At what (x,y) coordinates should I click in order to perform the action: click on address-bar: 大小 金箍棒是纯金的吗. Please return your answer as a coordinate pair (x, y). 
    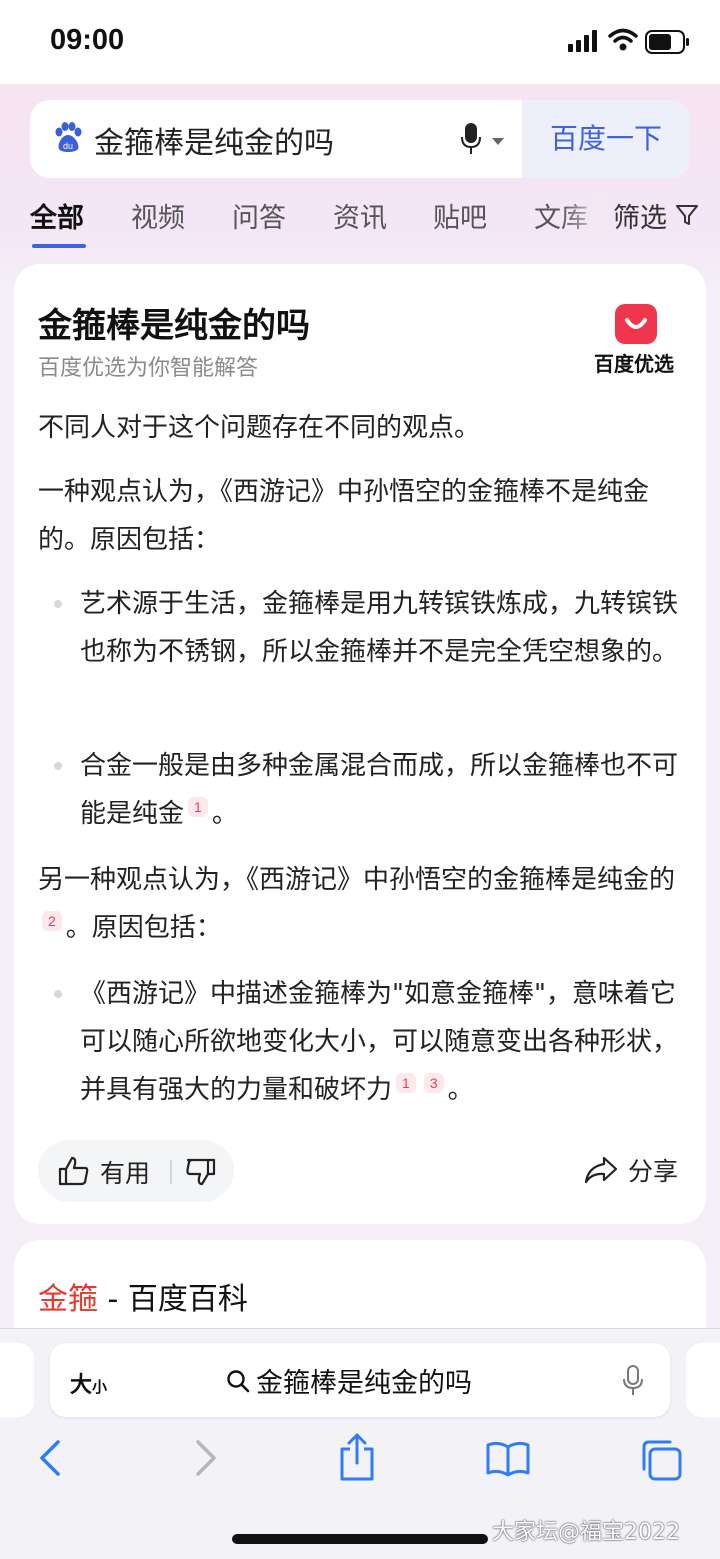
    Looking at the image, I should click on (360, 1380).